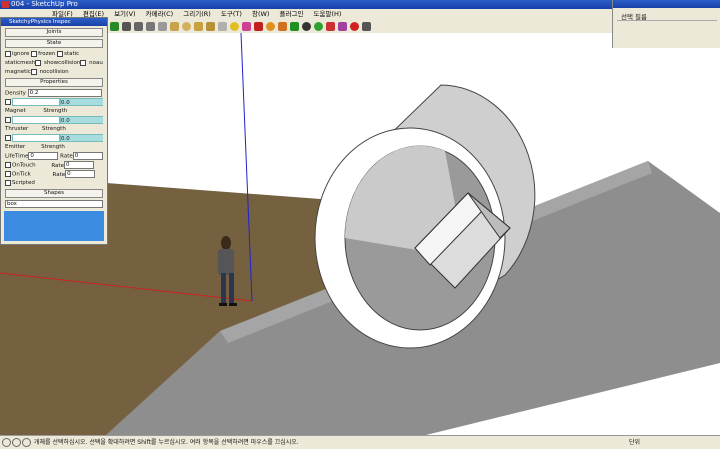 The image size is (720, 449). Describe the element at coordinates (24, 165) in the screenshot. I see `ontouch-label: OnTouch` at that location.